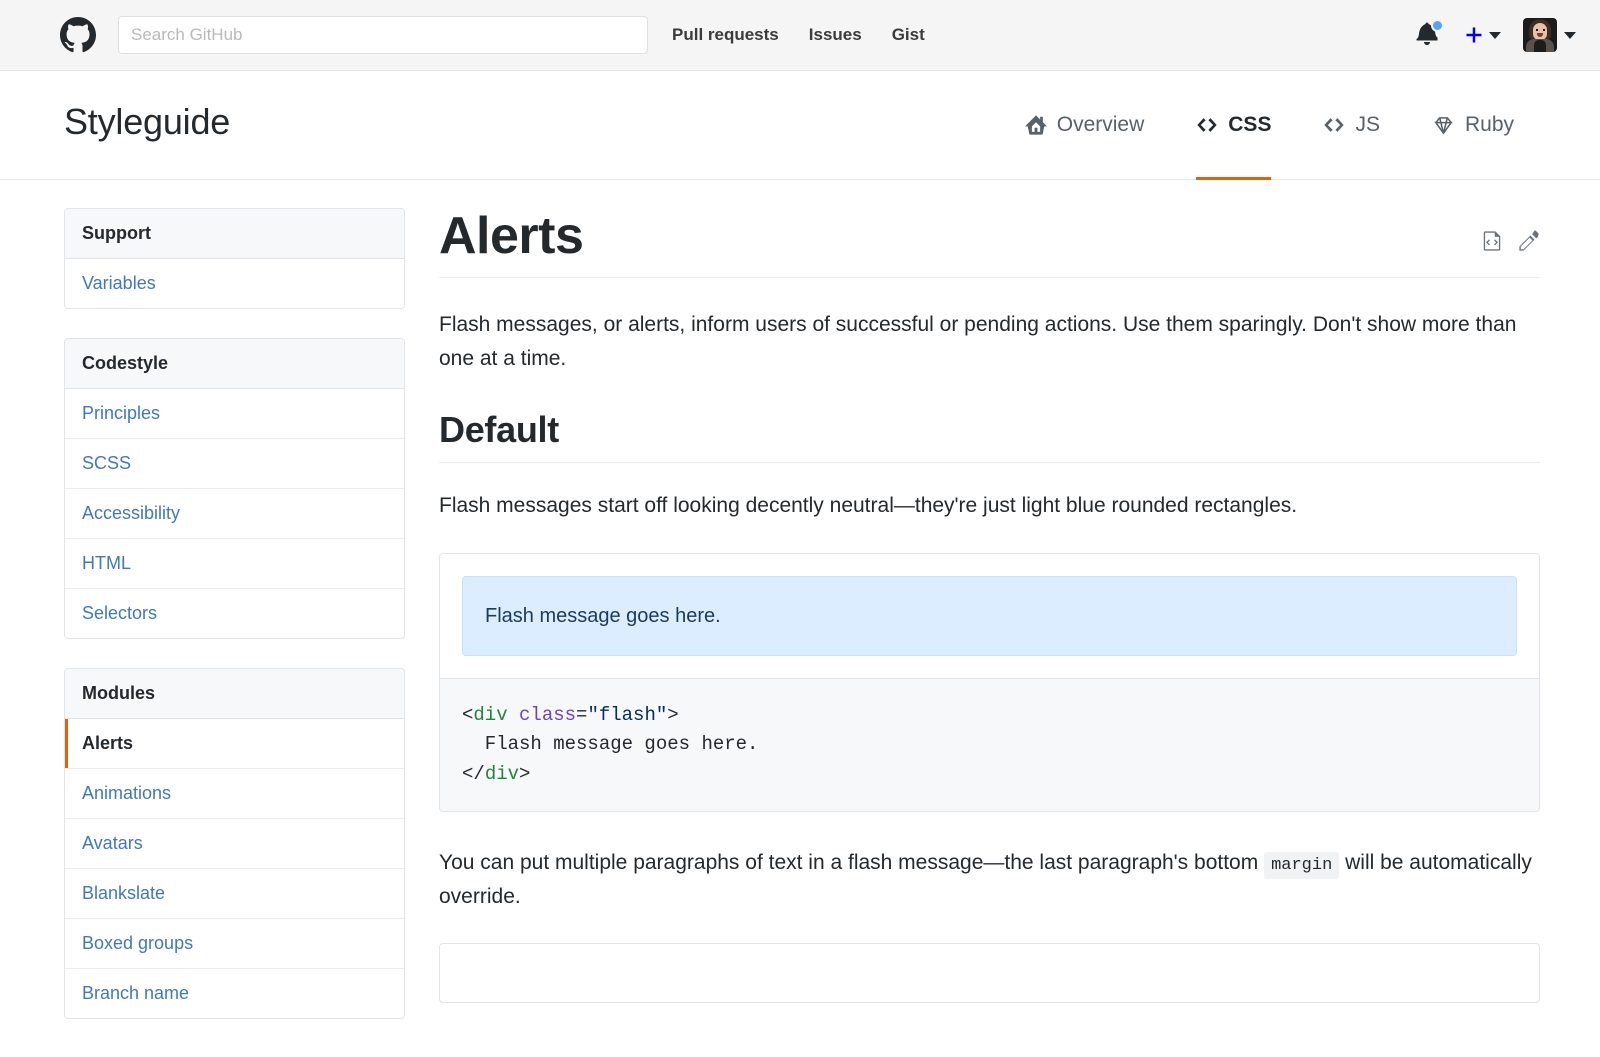  What do you see at coordinates (800, 125) in the screenshot?
I see `page-header: Styleguide Overview CSS JS Ruby` at bounding box center [800, 125].